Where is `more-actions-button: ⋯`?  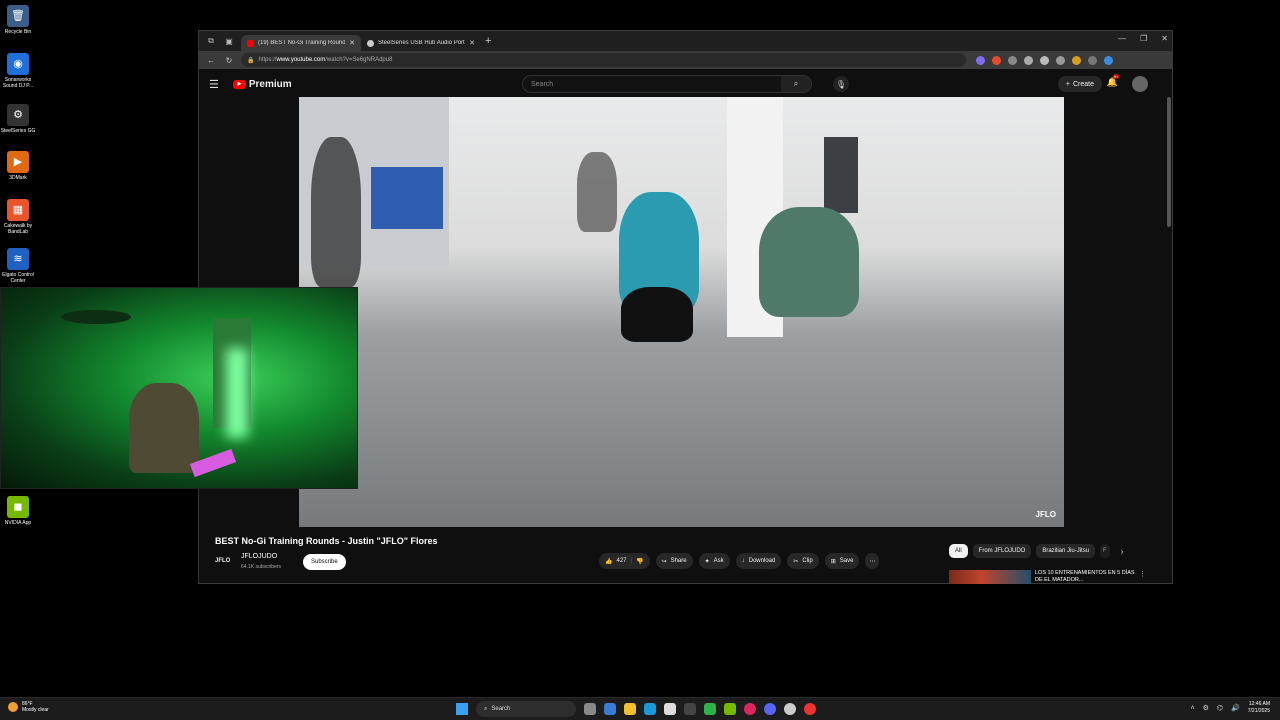
more-actions-button: ⋯ is located at coordinates (872, 561).